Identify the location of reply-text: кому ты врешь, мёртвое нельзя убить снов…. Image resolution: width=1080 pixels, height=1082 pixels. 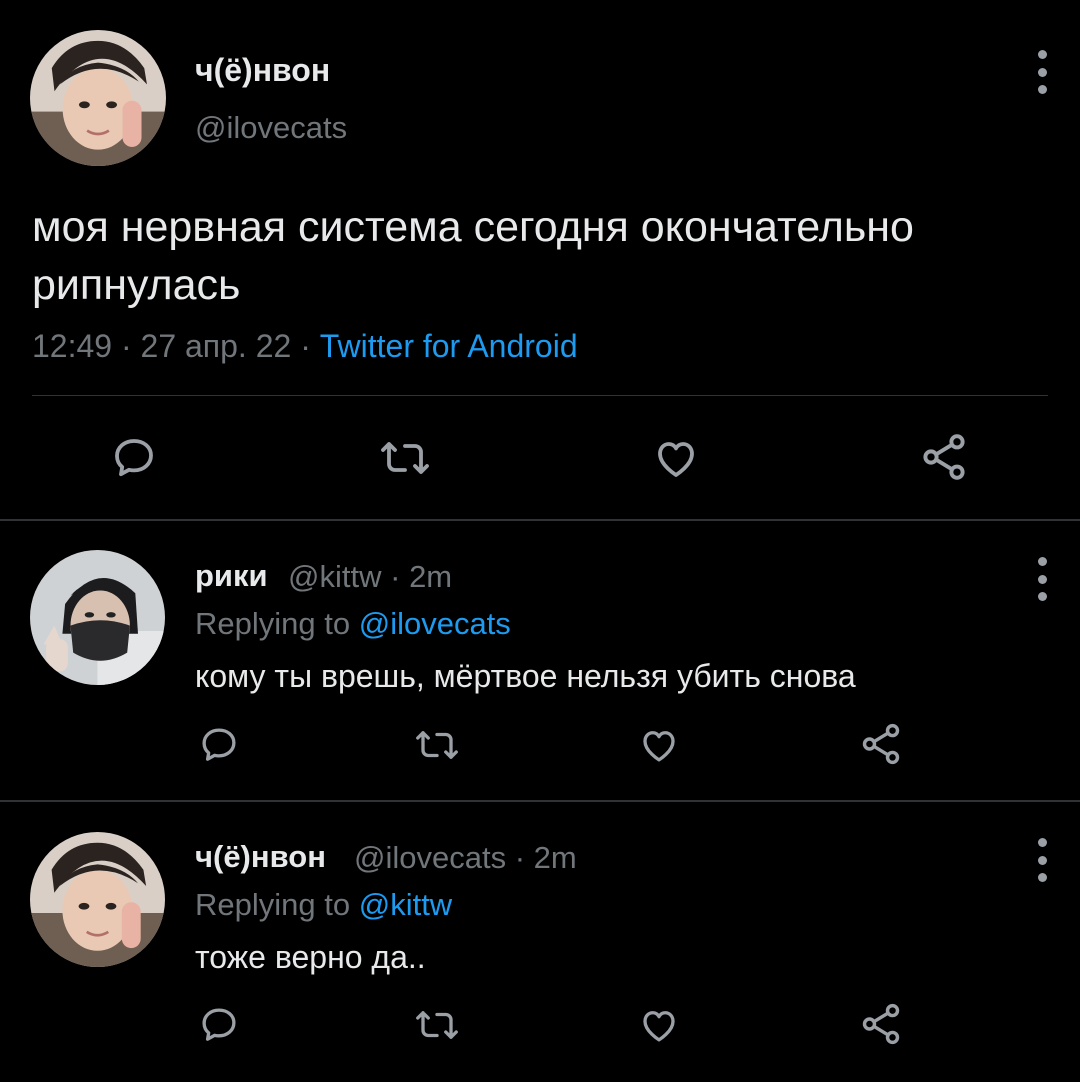
(525, 676).